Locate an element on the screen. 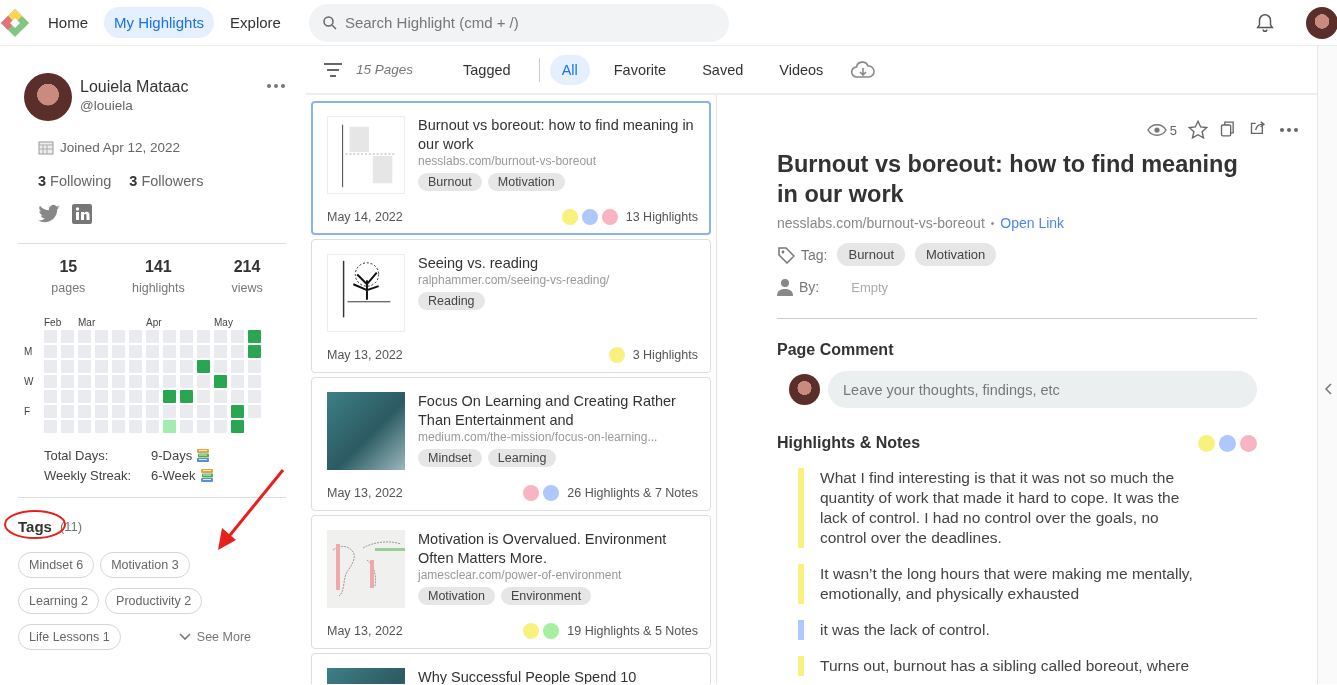 The height and width of the screenshot is (685, 1337). highlight-count: 26 Highlights & 7 Notes is located at coordinates (632, 493).